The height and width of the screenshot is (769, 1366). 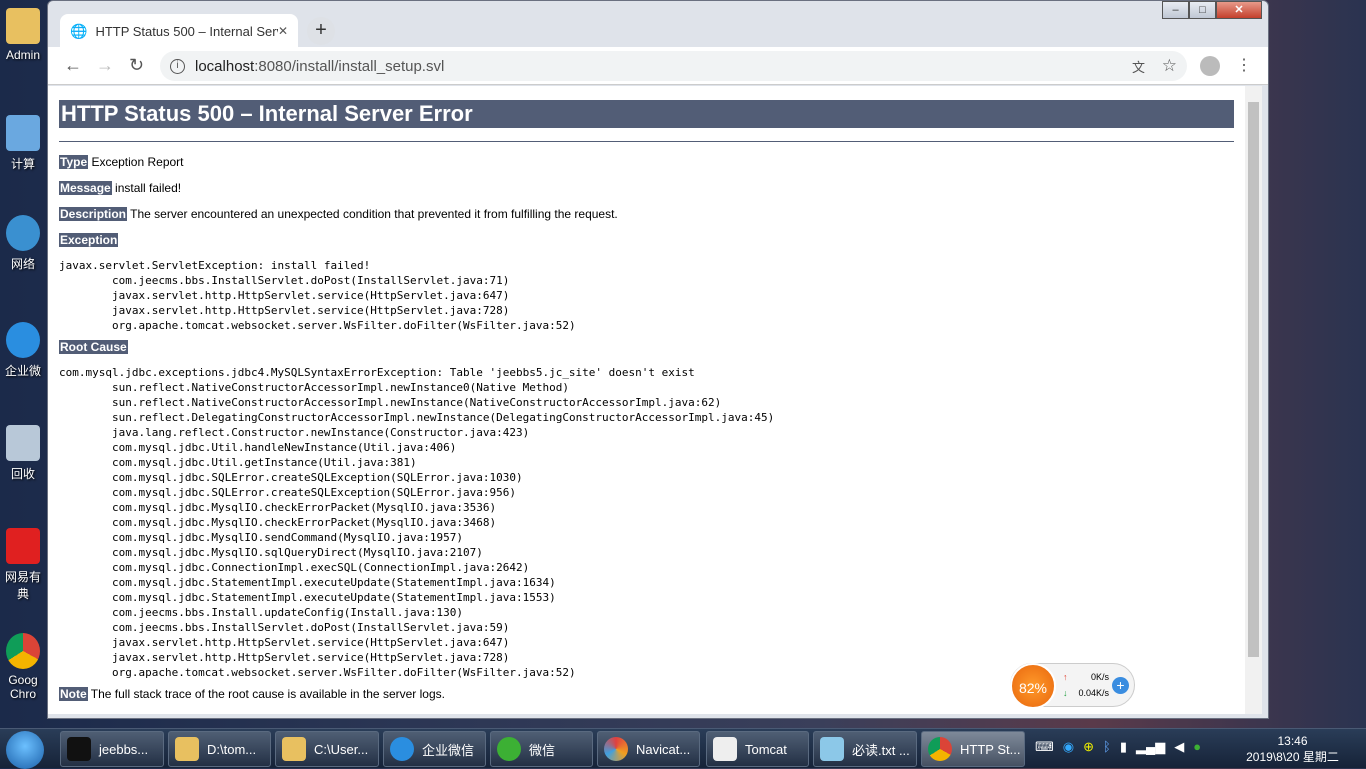 What do you see at coordinates (1292, 749) in the screenshot?
I see `clock: 13:46 2019\8\20 星期二` at bounding box center [1292, 749].